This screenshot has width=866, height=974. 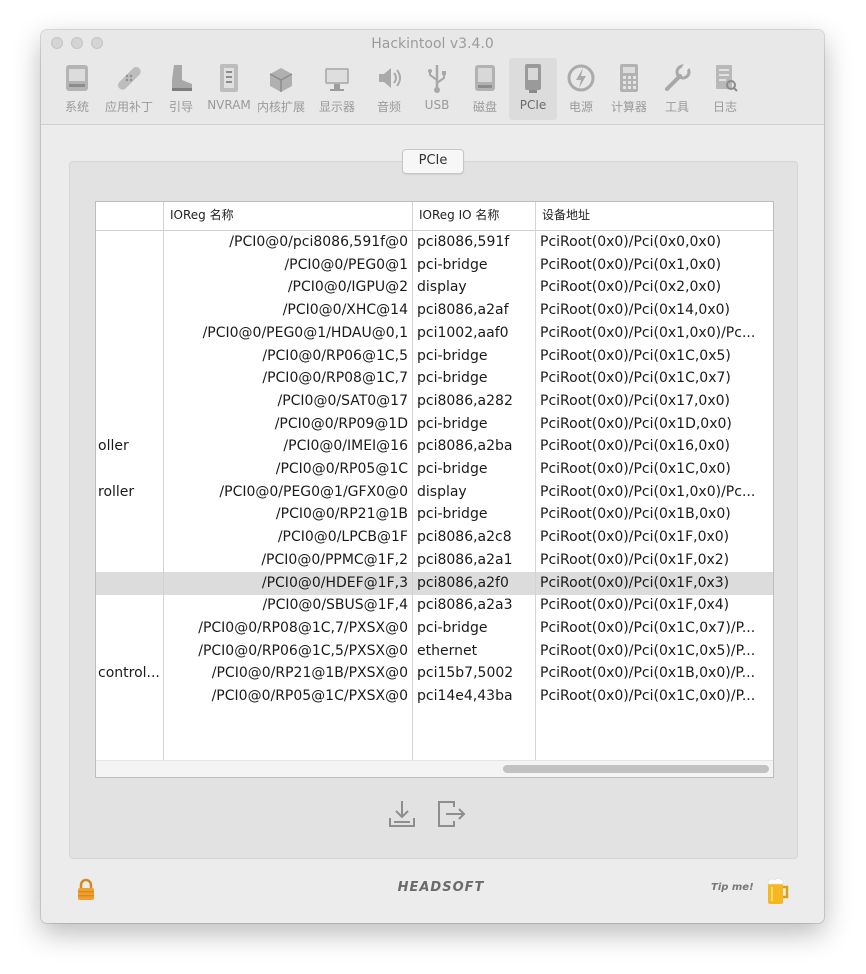 What do you see at coordinates (129, 216) in the screenshot?
I see `column-header-name` at bounding box center [129, 216].